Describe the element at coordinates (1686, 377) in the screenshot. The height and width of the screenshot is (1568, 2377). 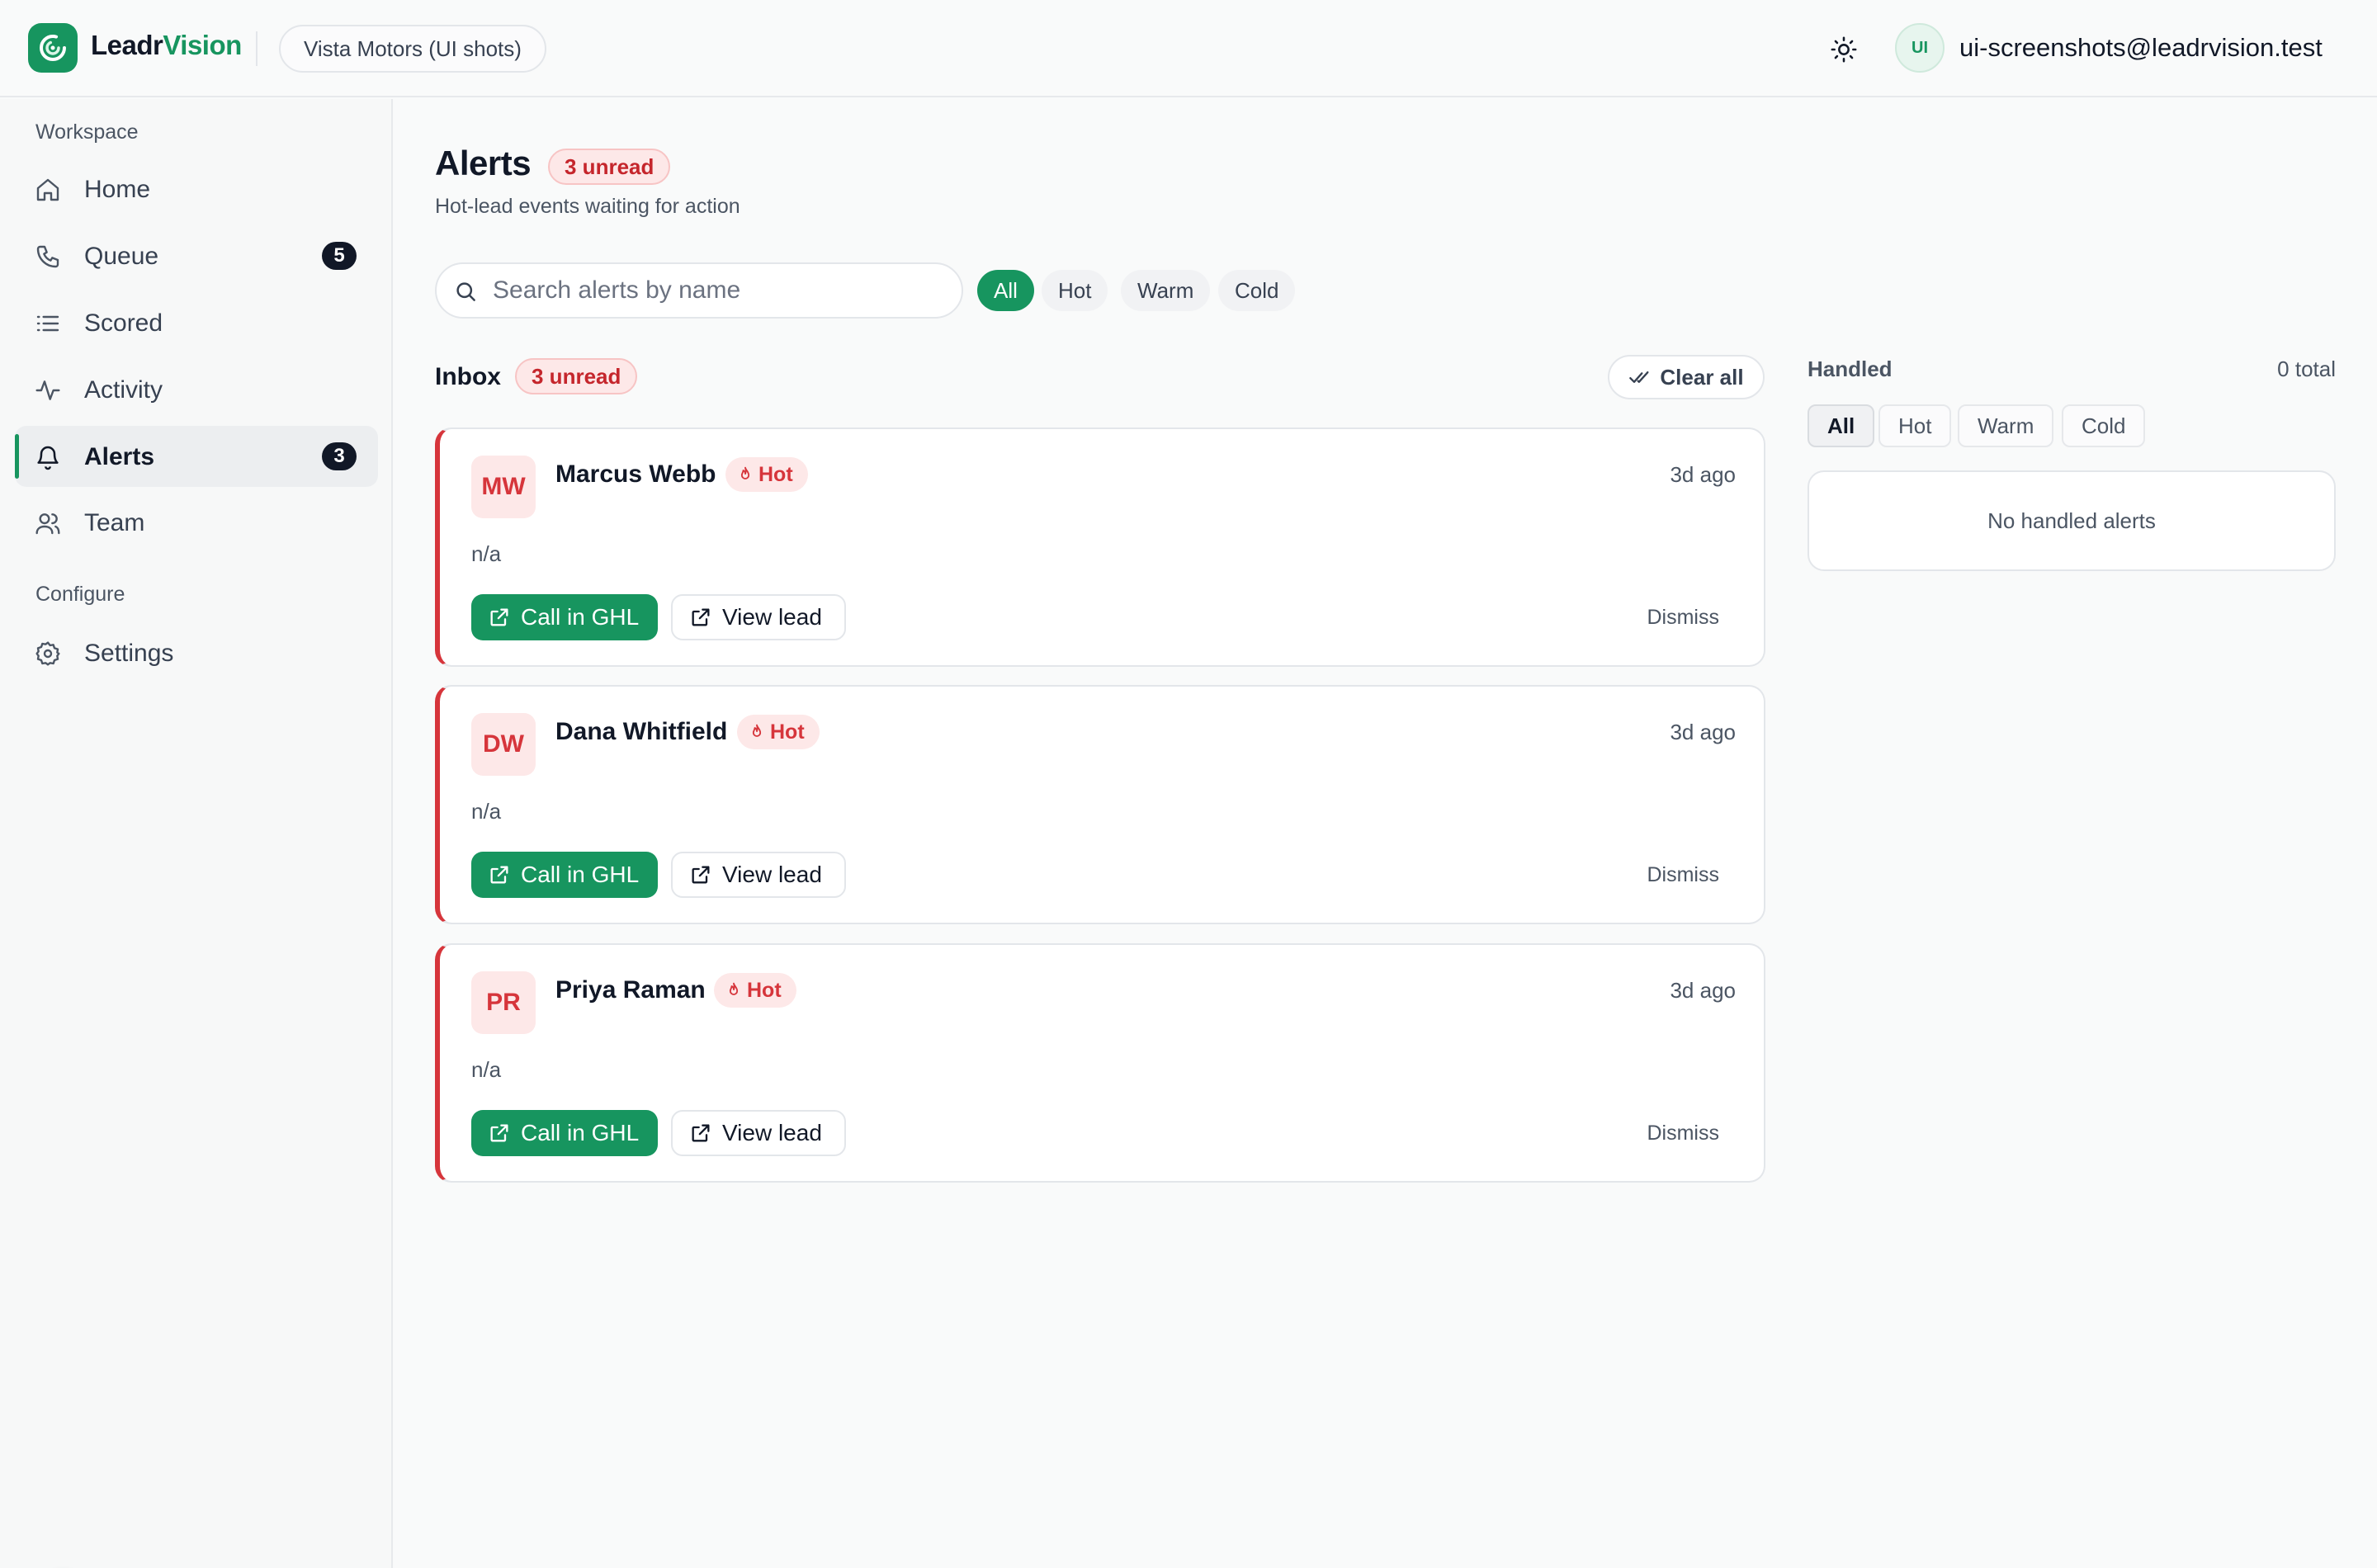
I see `clear-all-button: Clear all` at that location.